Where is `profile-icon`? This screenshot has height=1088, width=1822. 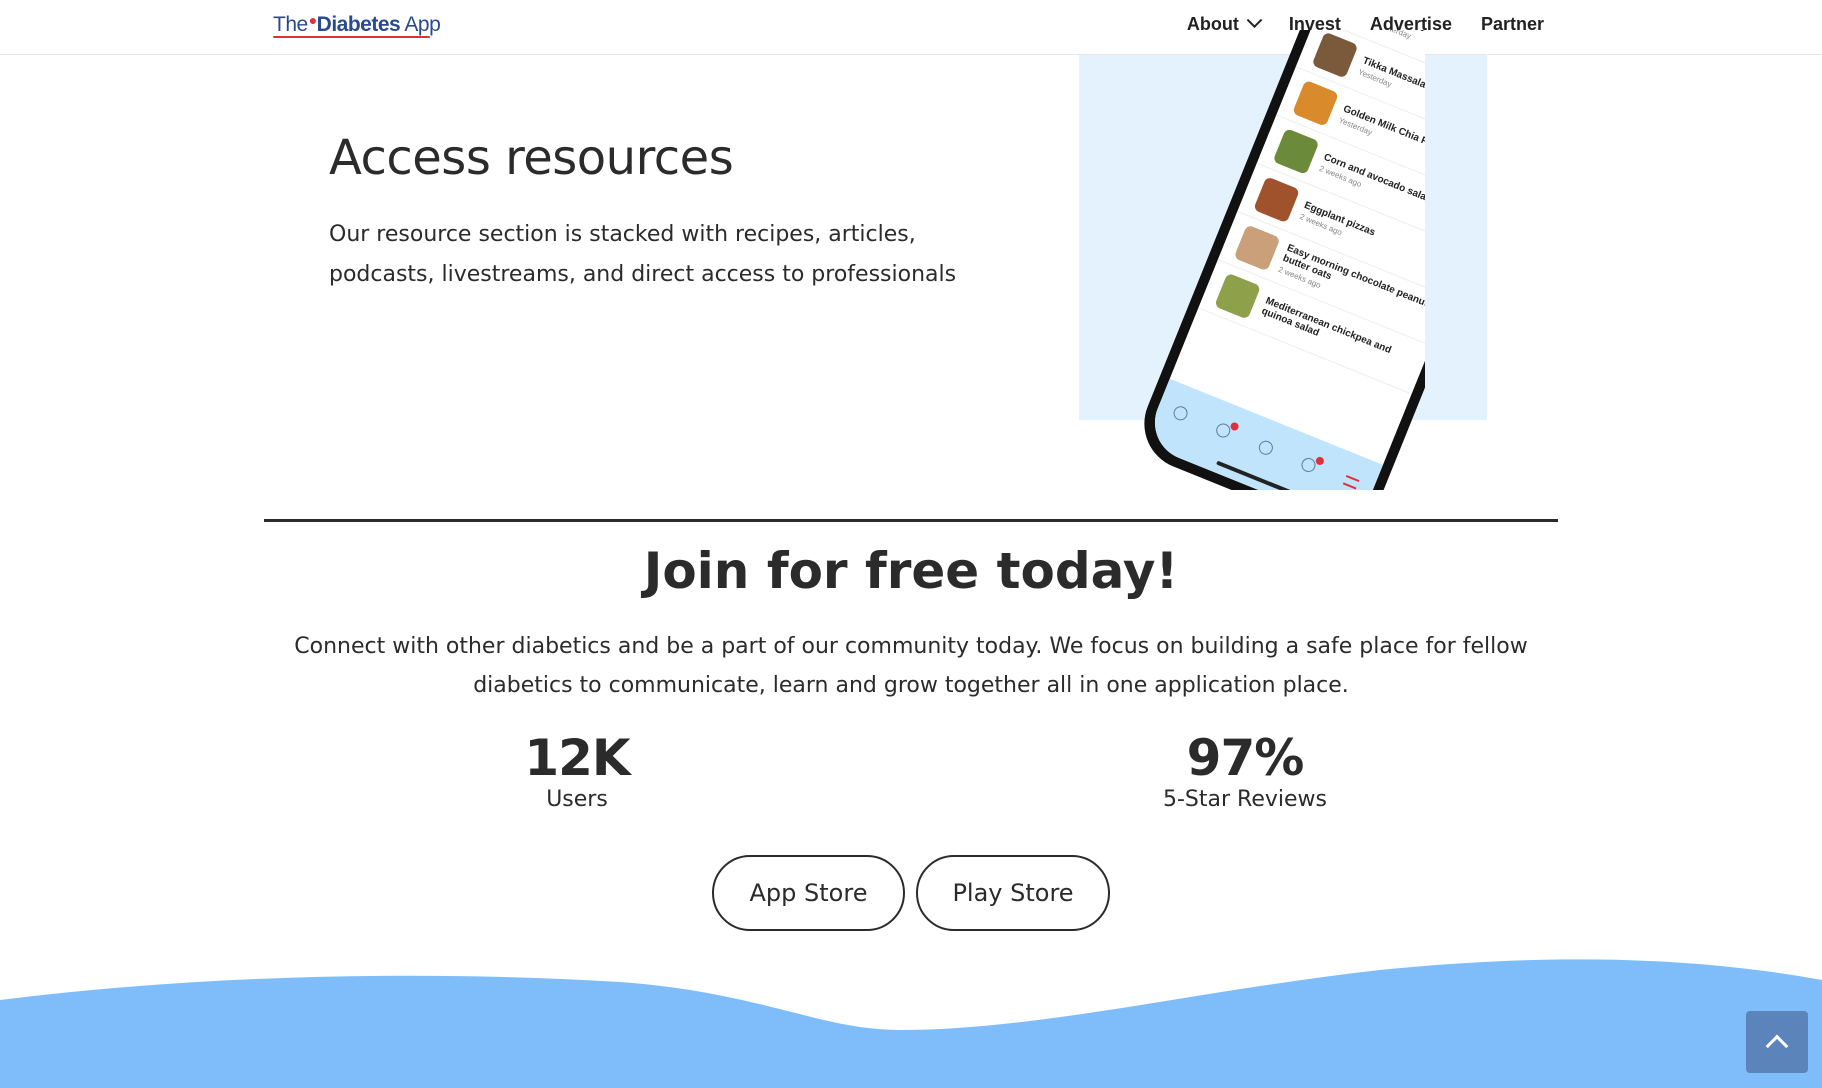
profile-icon is located at coordinates (1265, 447).